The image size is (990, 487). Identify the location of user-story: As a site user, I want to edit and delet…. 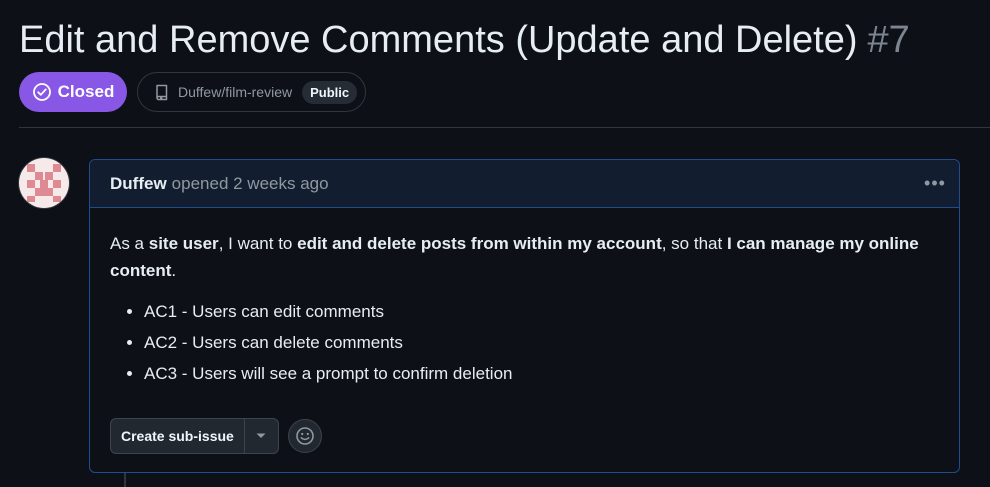
(514, 257).